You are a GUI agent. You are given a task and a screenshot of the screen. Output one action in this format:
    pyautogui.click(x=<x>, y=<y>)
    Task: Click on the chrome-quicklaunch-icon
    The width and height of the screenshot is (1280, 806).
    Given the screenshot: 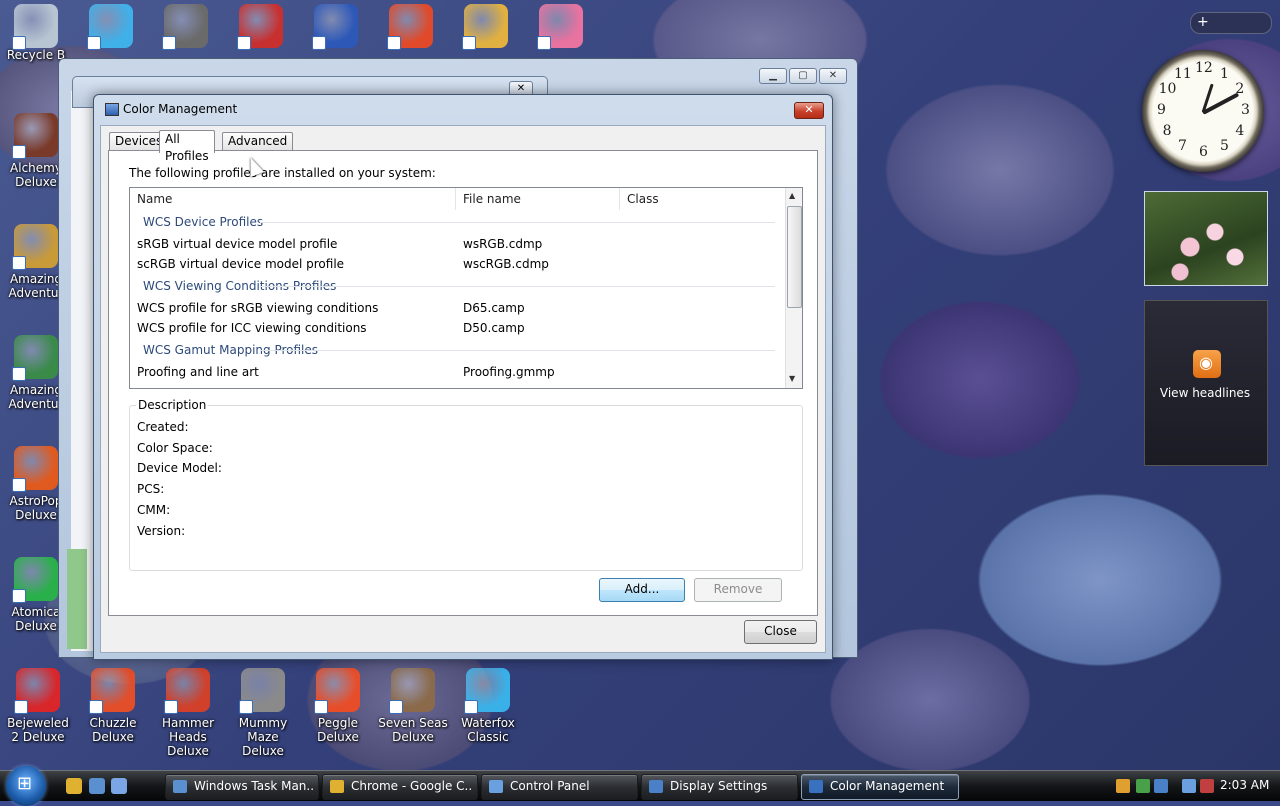 What is the action you would take?
    pyautogui.click(x=74, y=786)
    